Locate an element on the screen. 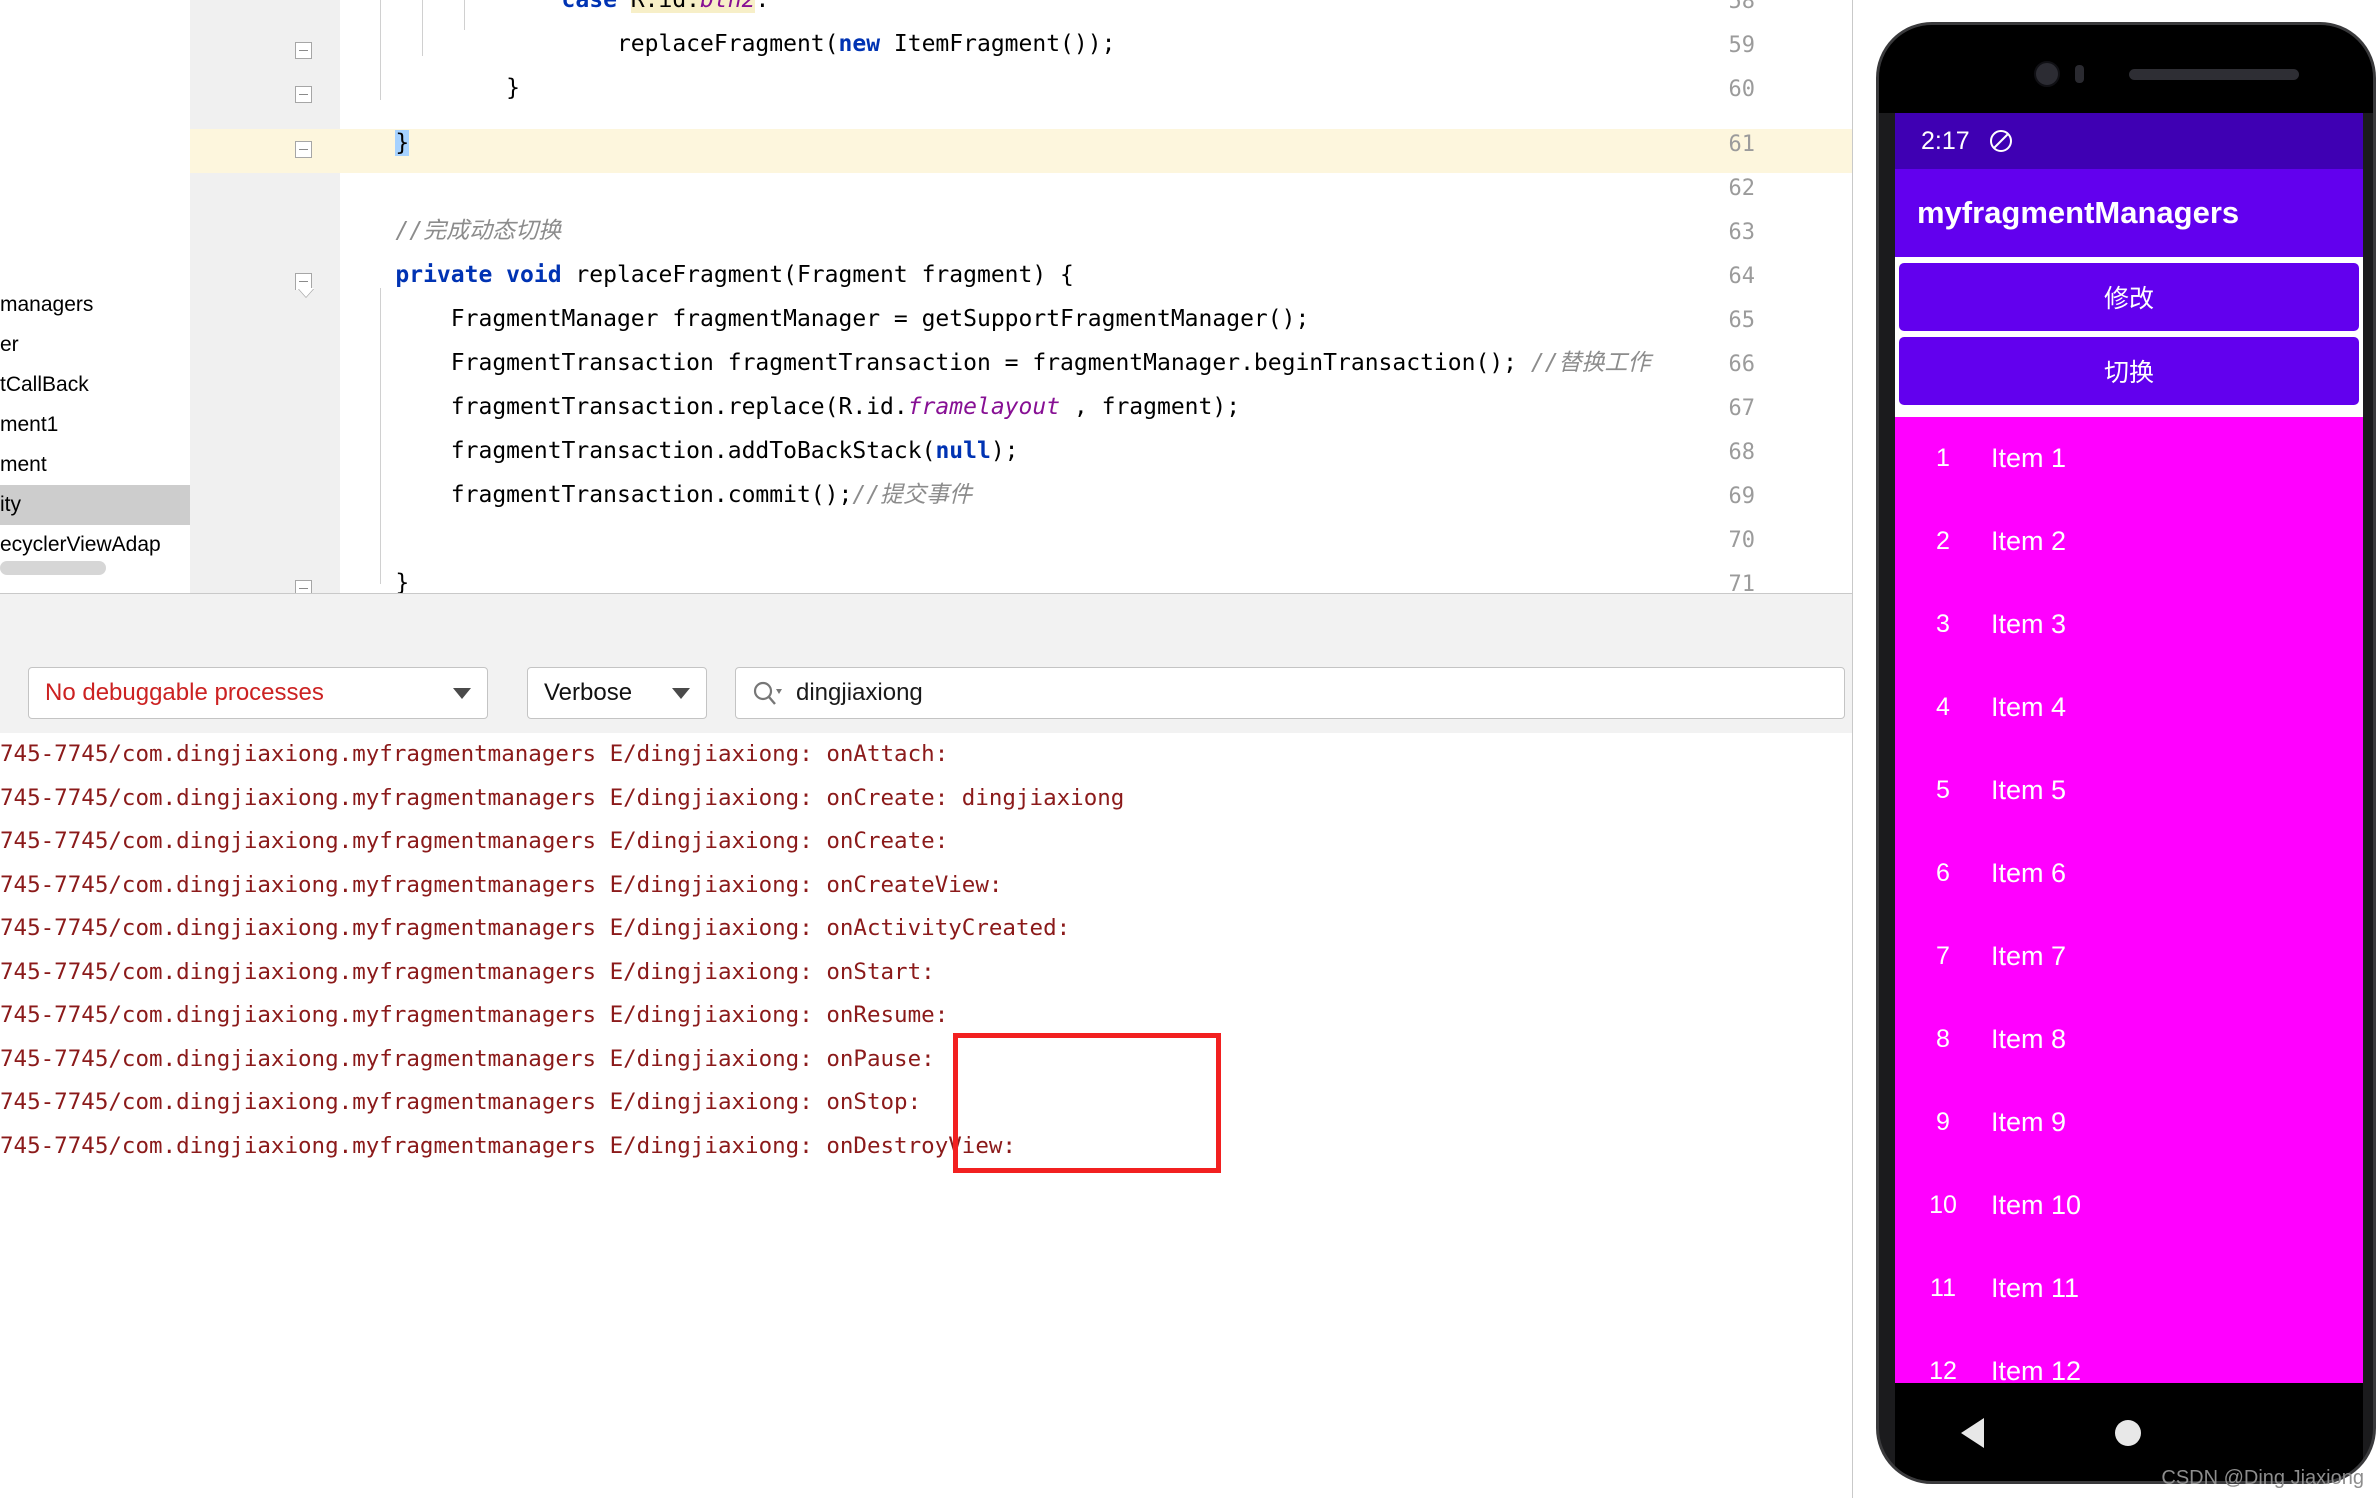  code-line-58: case R.id.btn2: is located at coordinates (554, 11).